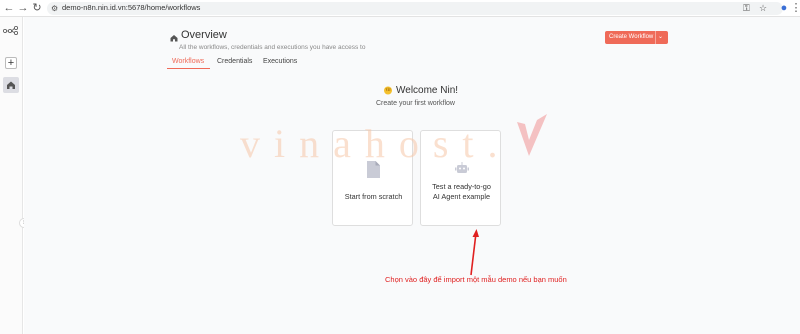  Describe the element at coordinates (461, 196) in the screenshot. I see `card-label-line2: AI Agent example` at that location.